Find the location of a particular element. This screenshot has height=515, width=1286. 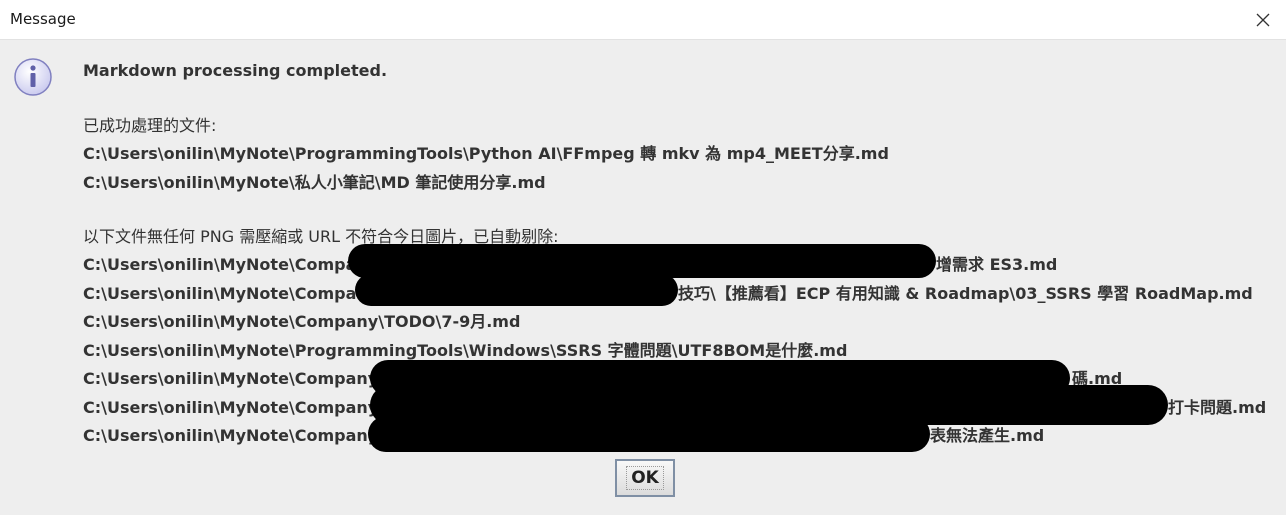

removed-file-tail: 表無法產生.md is located at coordinates (987, 435).